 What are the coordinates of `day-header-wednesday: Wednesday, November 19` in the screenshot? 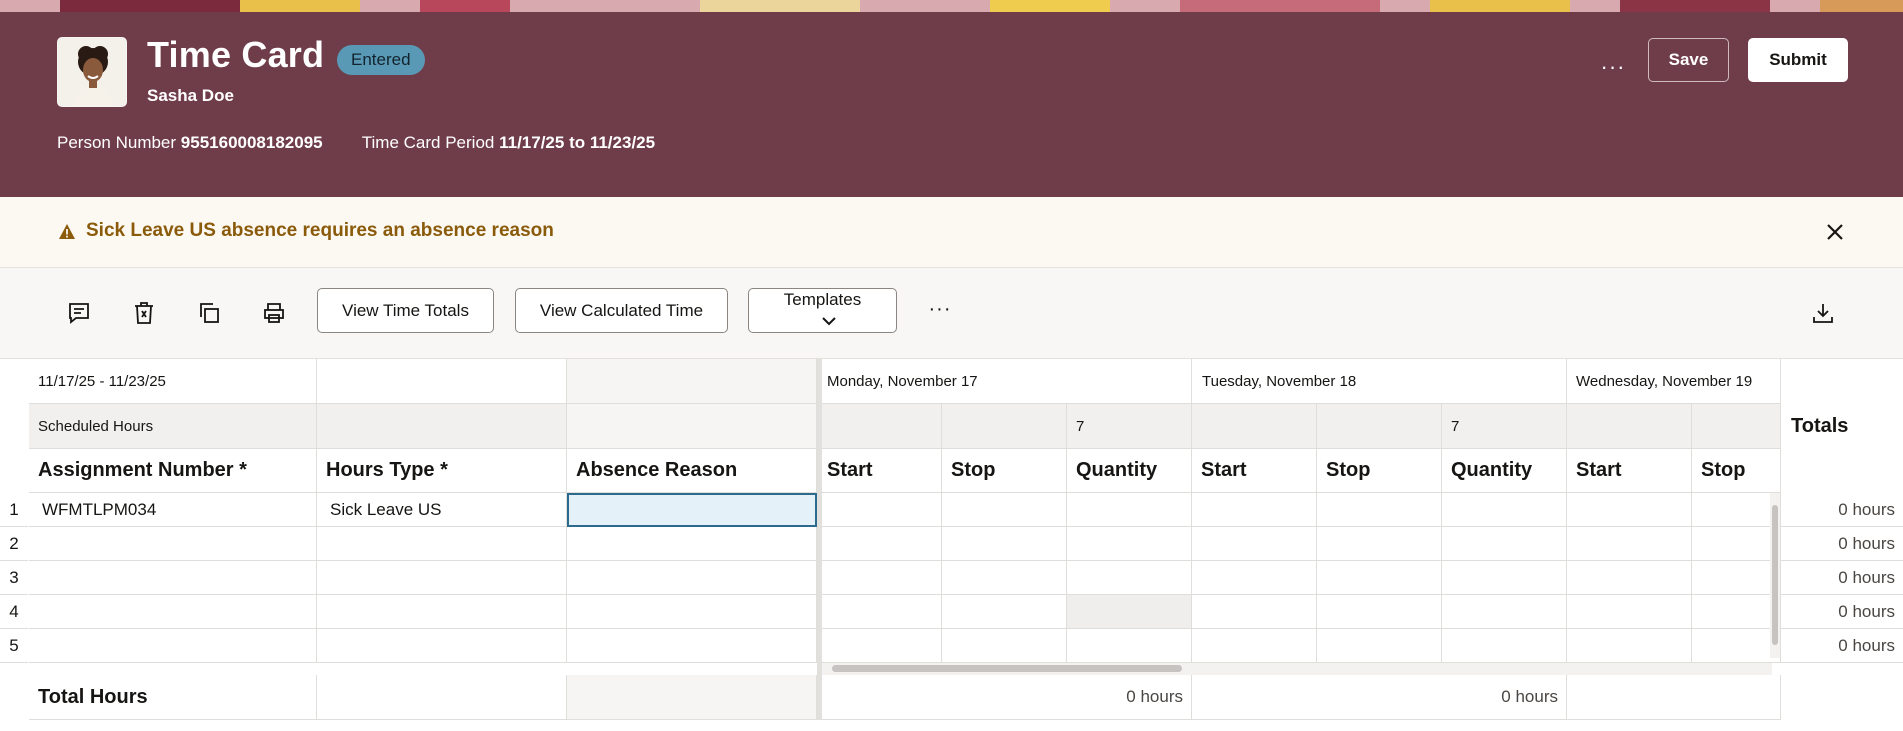 It's located at (1674, 381).